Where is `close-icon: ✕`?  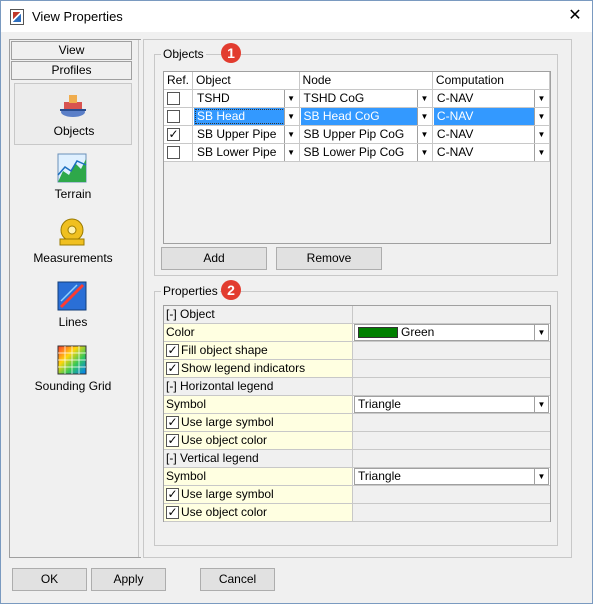 close-icon: ✕ is located at coordinates (575, 16).